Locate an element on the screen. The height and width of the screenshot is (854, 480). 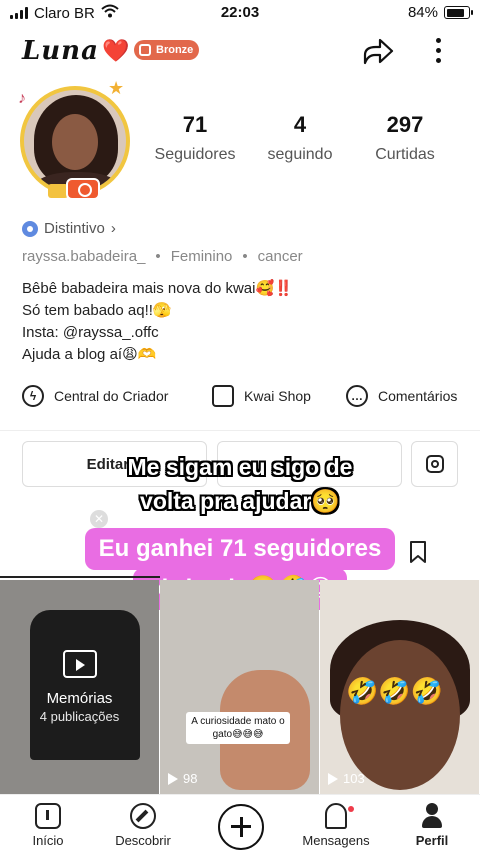
video-emojis: 🤣🤣🤣 is located at coordinates (395, 691).